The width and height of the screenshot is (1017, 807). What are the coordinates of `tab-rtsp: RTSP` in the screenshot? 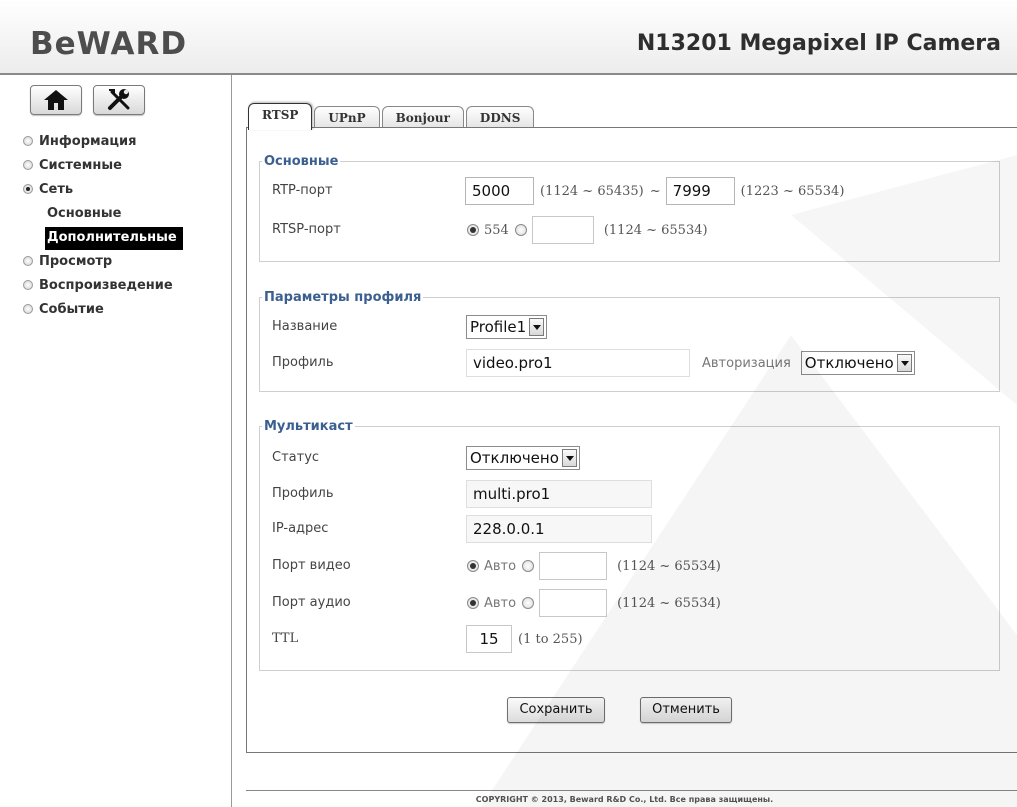 It's located at (280, 116).